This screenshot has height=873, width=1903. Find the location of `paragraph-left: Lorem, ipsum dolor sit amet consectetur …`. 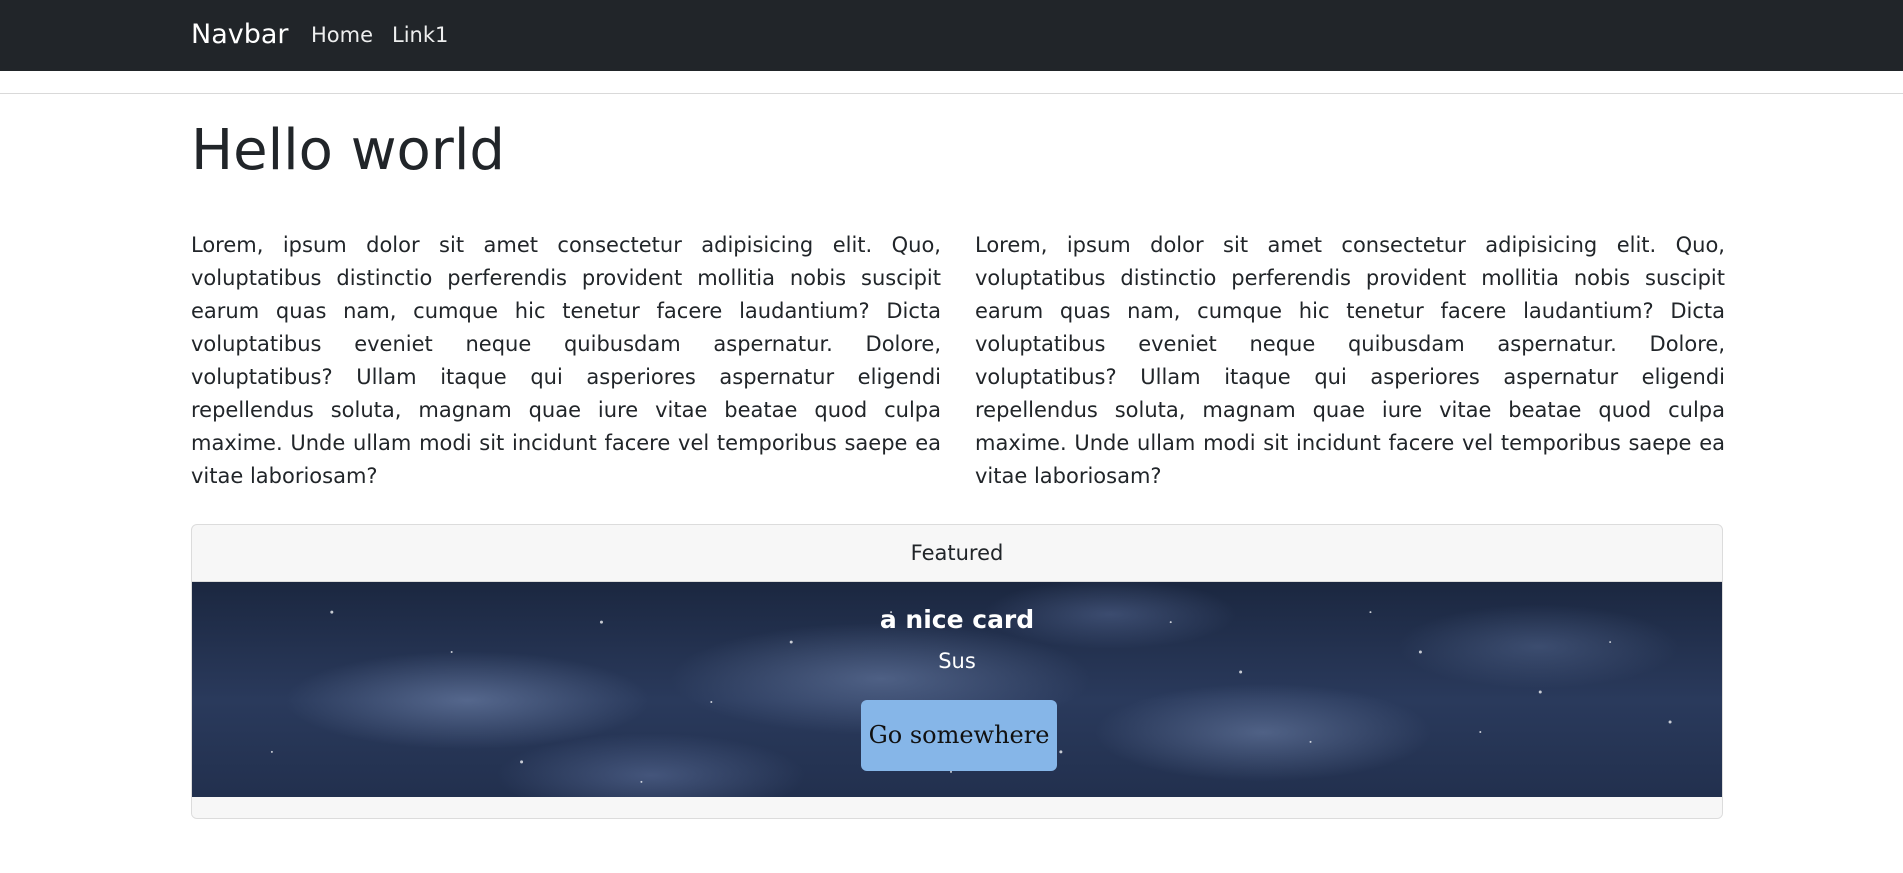

paragraph-left: Lorem, ipsum dolor sit amet consectetur … is located at coordinates (566, 360).